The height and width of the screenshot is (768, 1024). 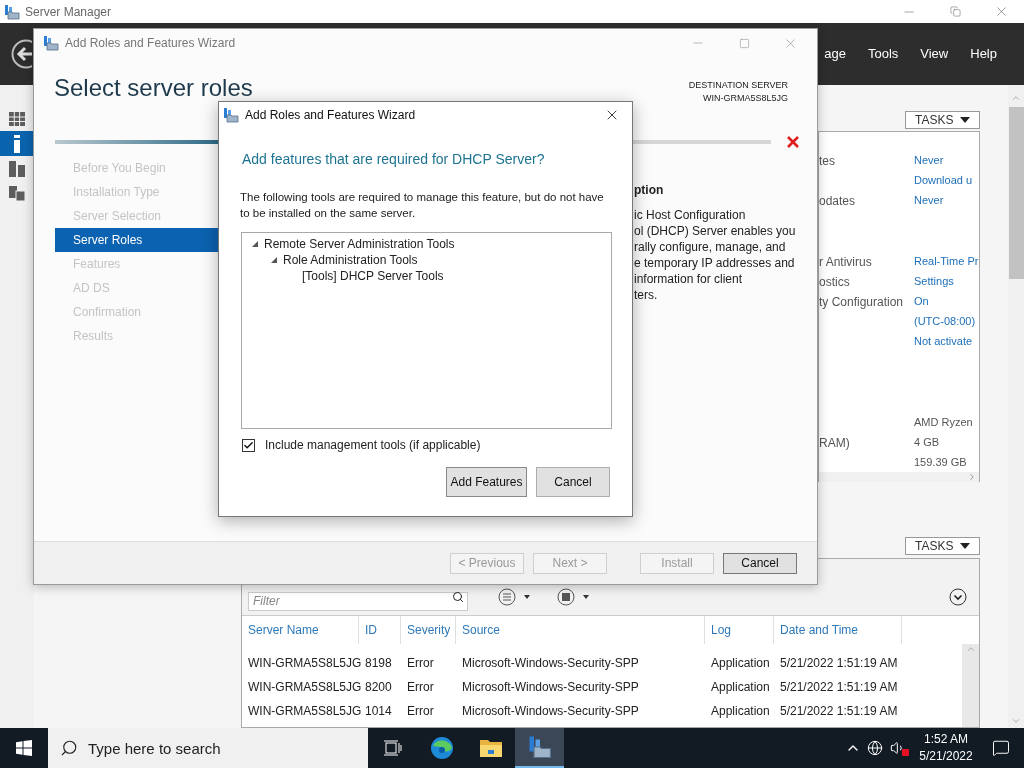 What do you see at coordinates (373, 445) in the screenshot?
I see `checkbox-label: Include management tools (if applicable)` at bounding box center [373, 445].